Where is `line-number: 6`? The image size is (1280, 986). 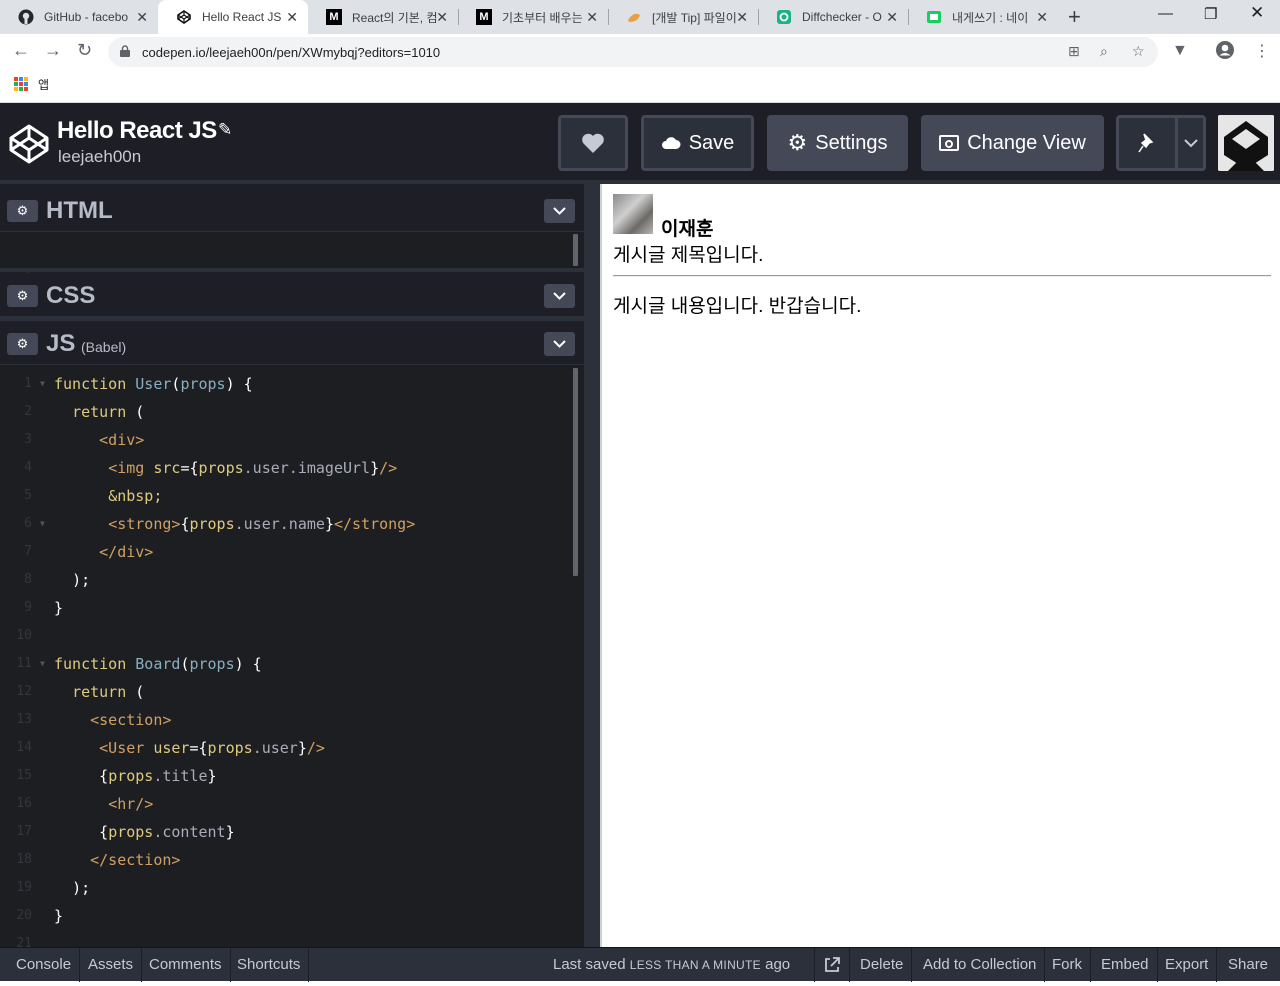
line-number: 6 is located at coordinates (28, 523).